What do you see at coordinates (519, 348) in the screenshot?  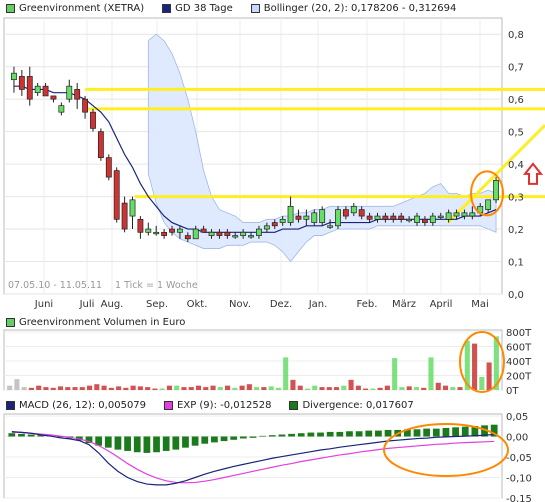 I see `volume-y-tick-label: 600T` at bounding box center [519, 348].